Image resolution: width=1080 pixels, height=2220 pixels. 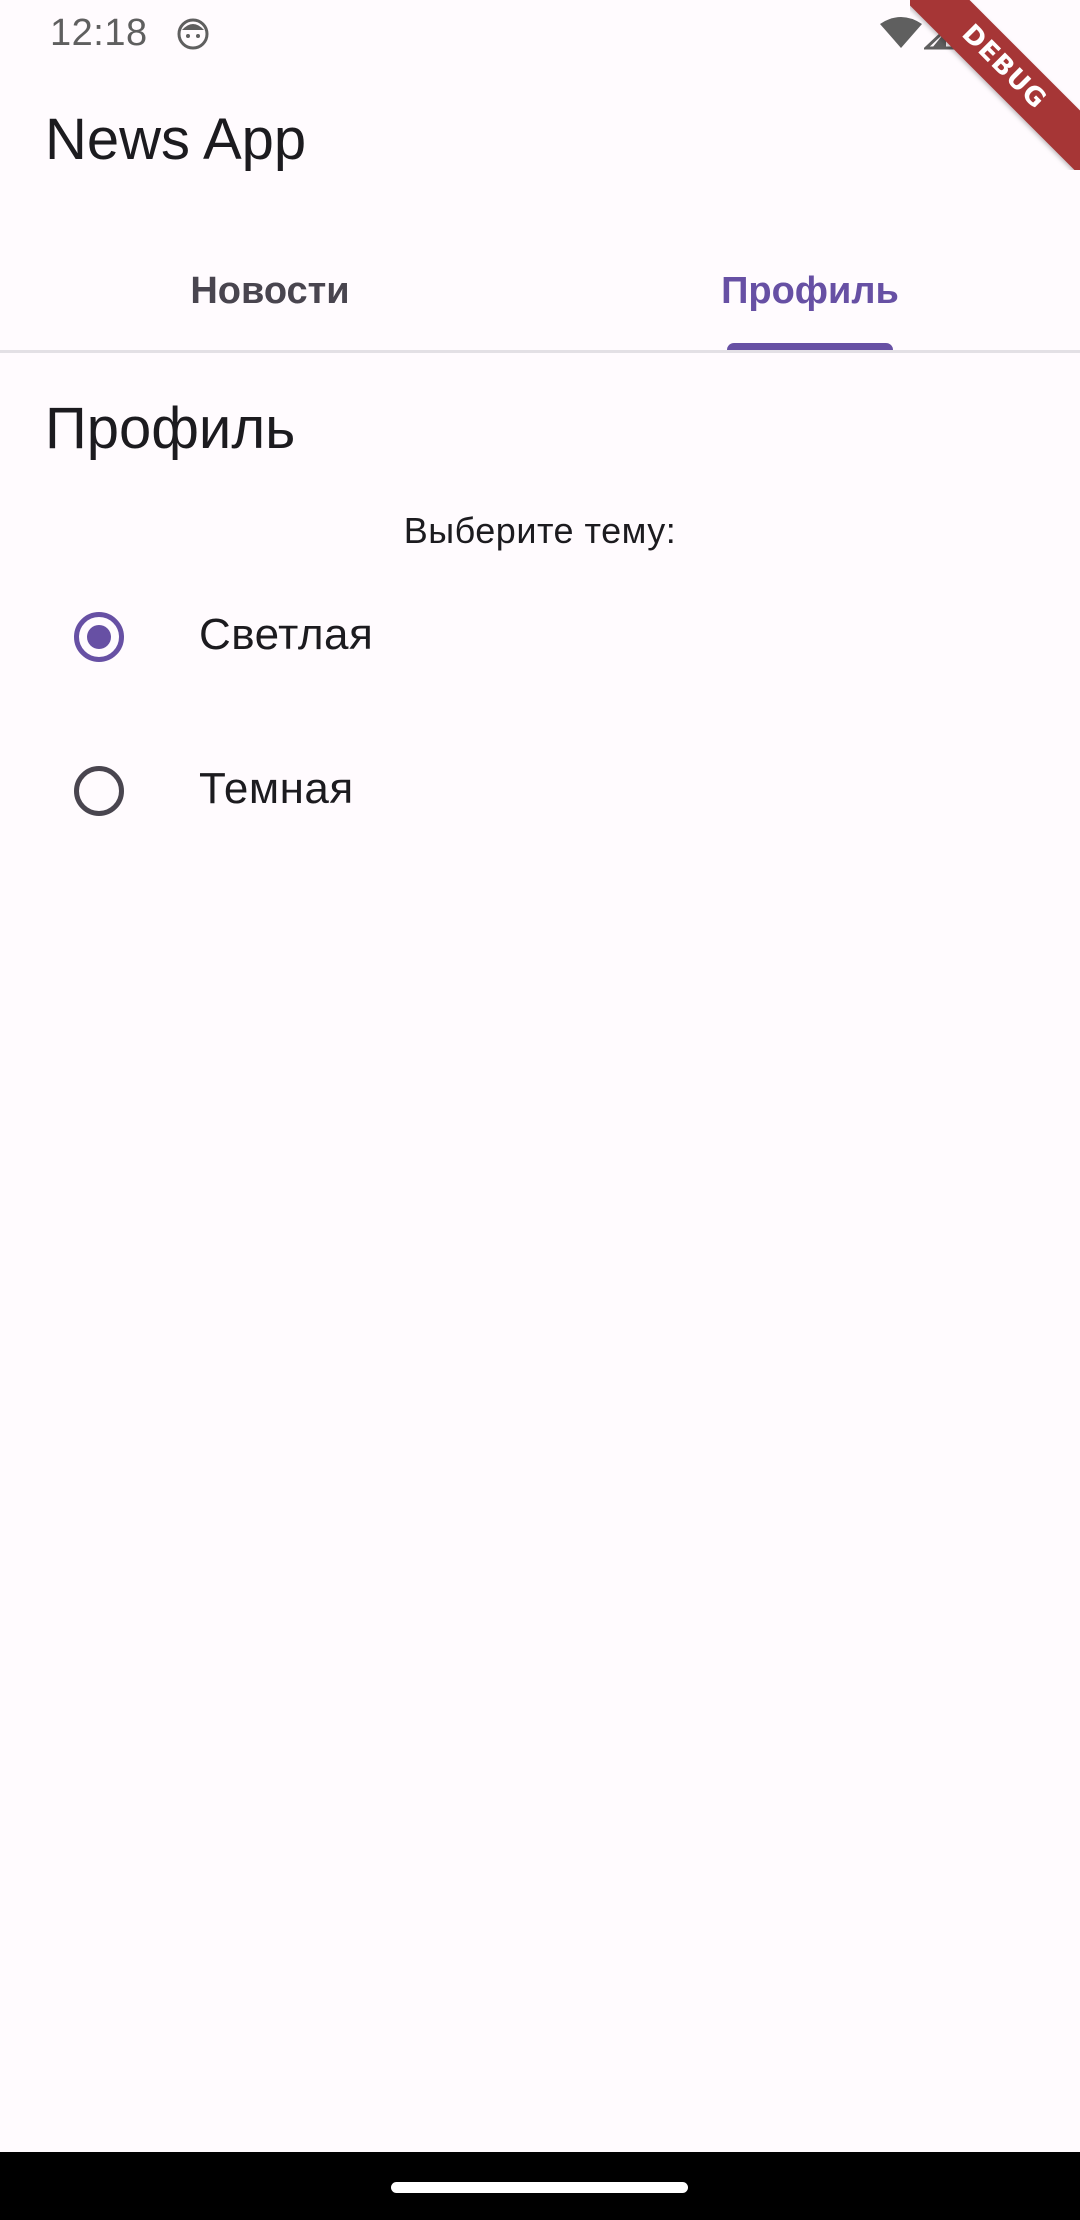 I want to click on wifi-icon, so click(x=901, y=32).